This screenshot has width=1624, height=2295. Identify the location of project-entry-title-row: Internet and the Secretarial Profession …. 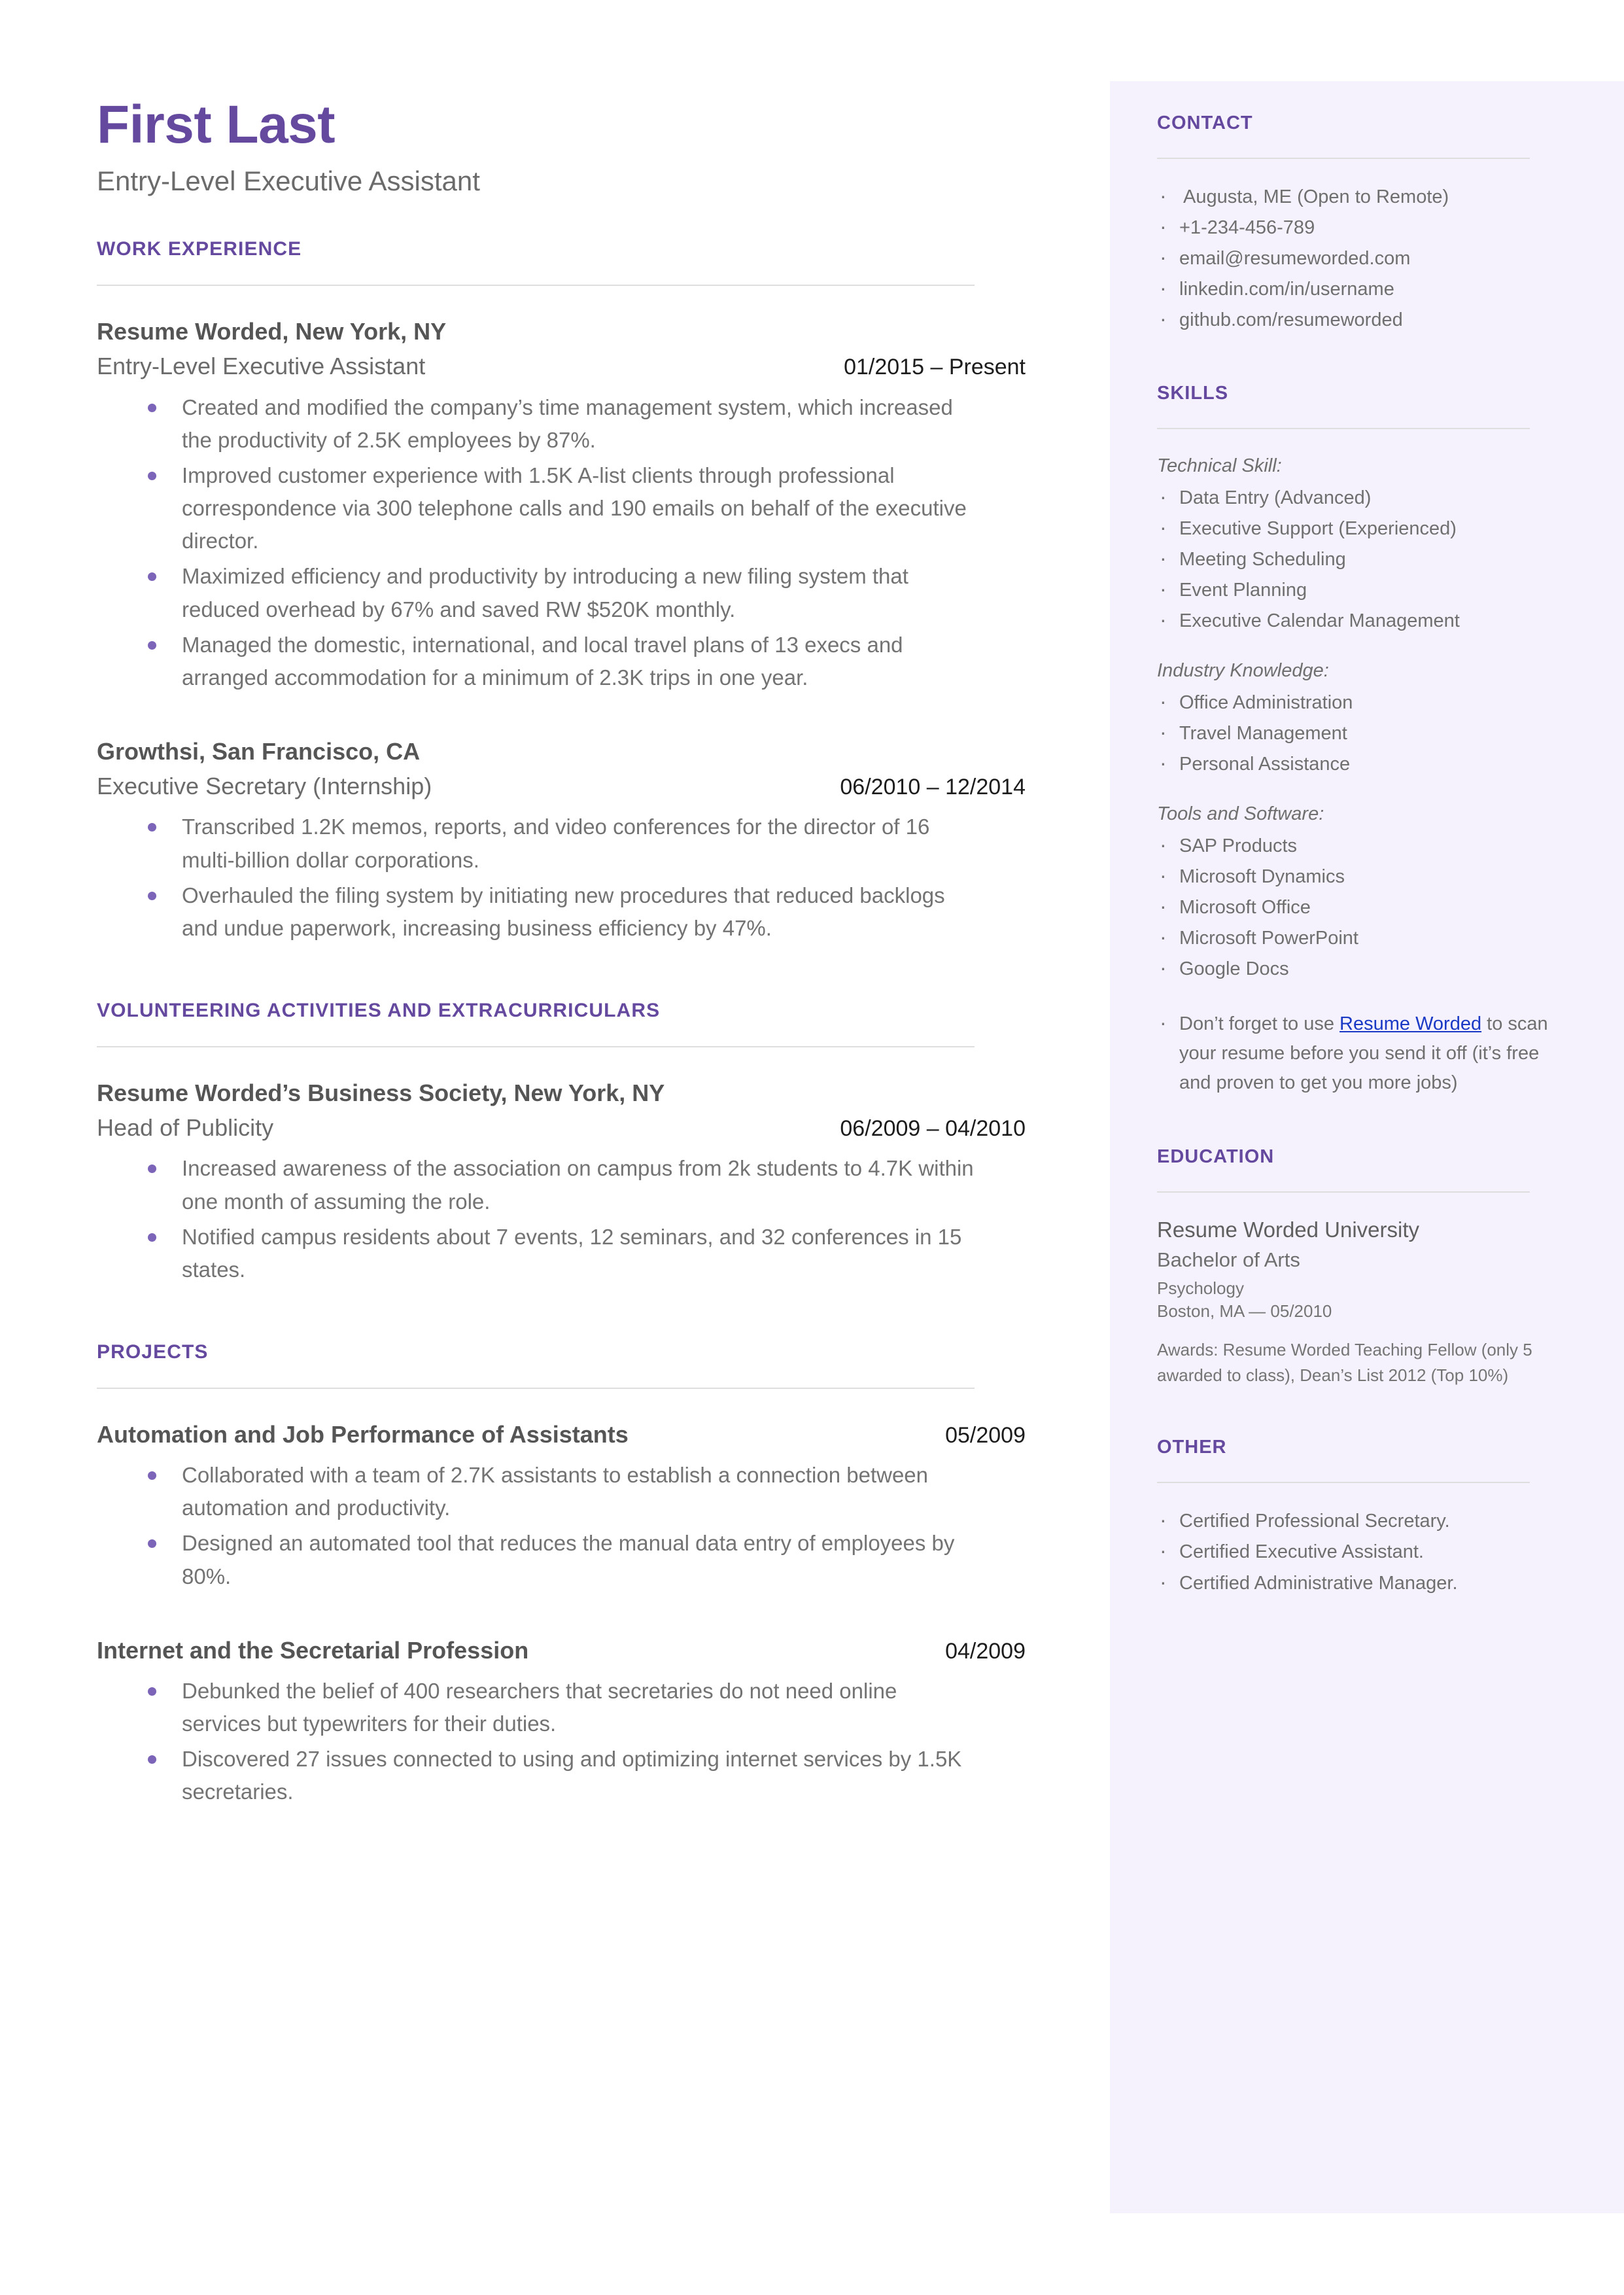
(561, 1650).